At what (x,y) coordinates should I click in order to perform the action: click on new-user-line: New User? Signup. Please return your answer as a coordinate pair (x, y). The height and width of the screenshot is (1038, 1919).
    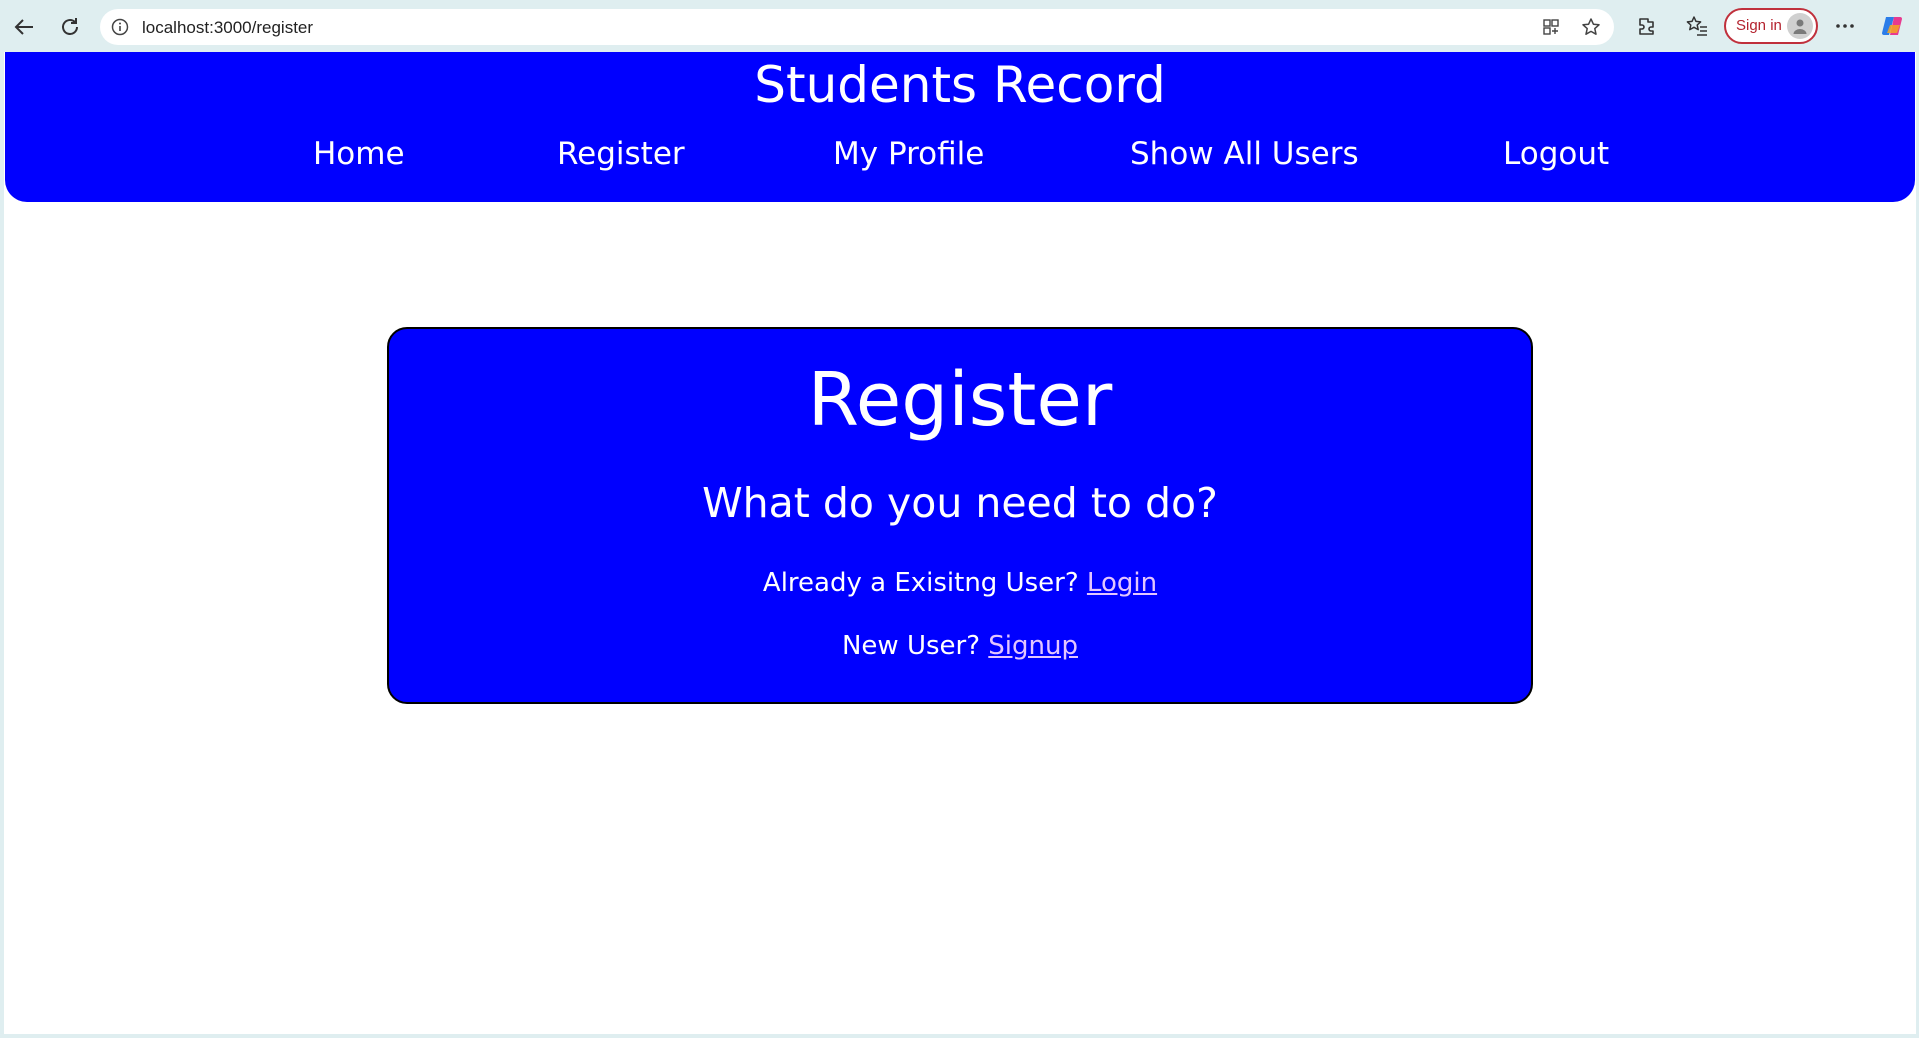
    Looking at the image, I should click on (960, 646).